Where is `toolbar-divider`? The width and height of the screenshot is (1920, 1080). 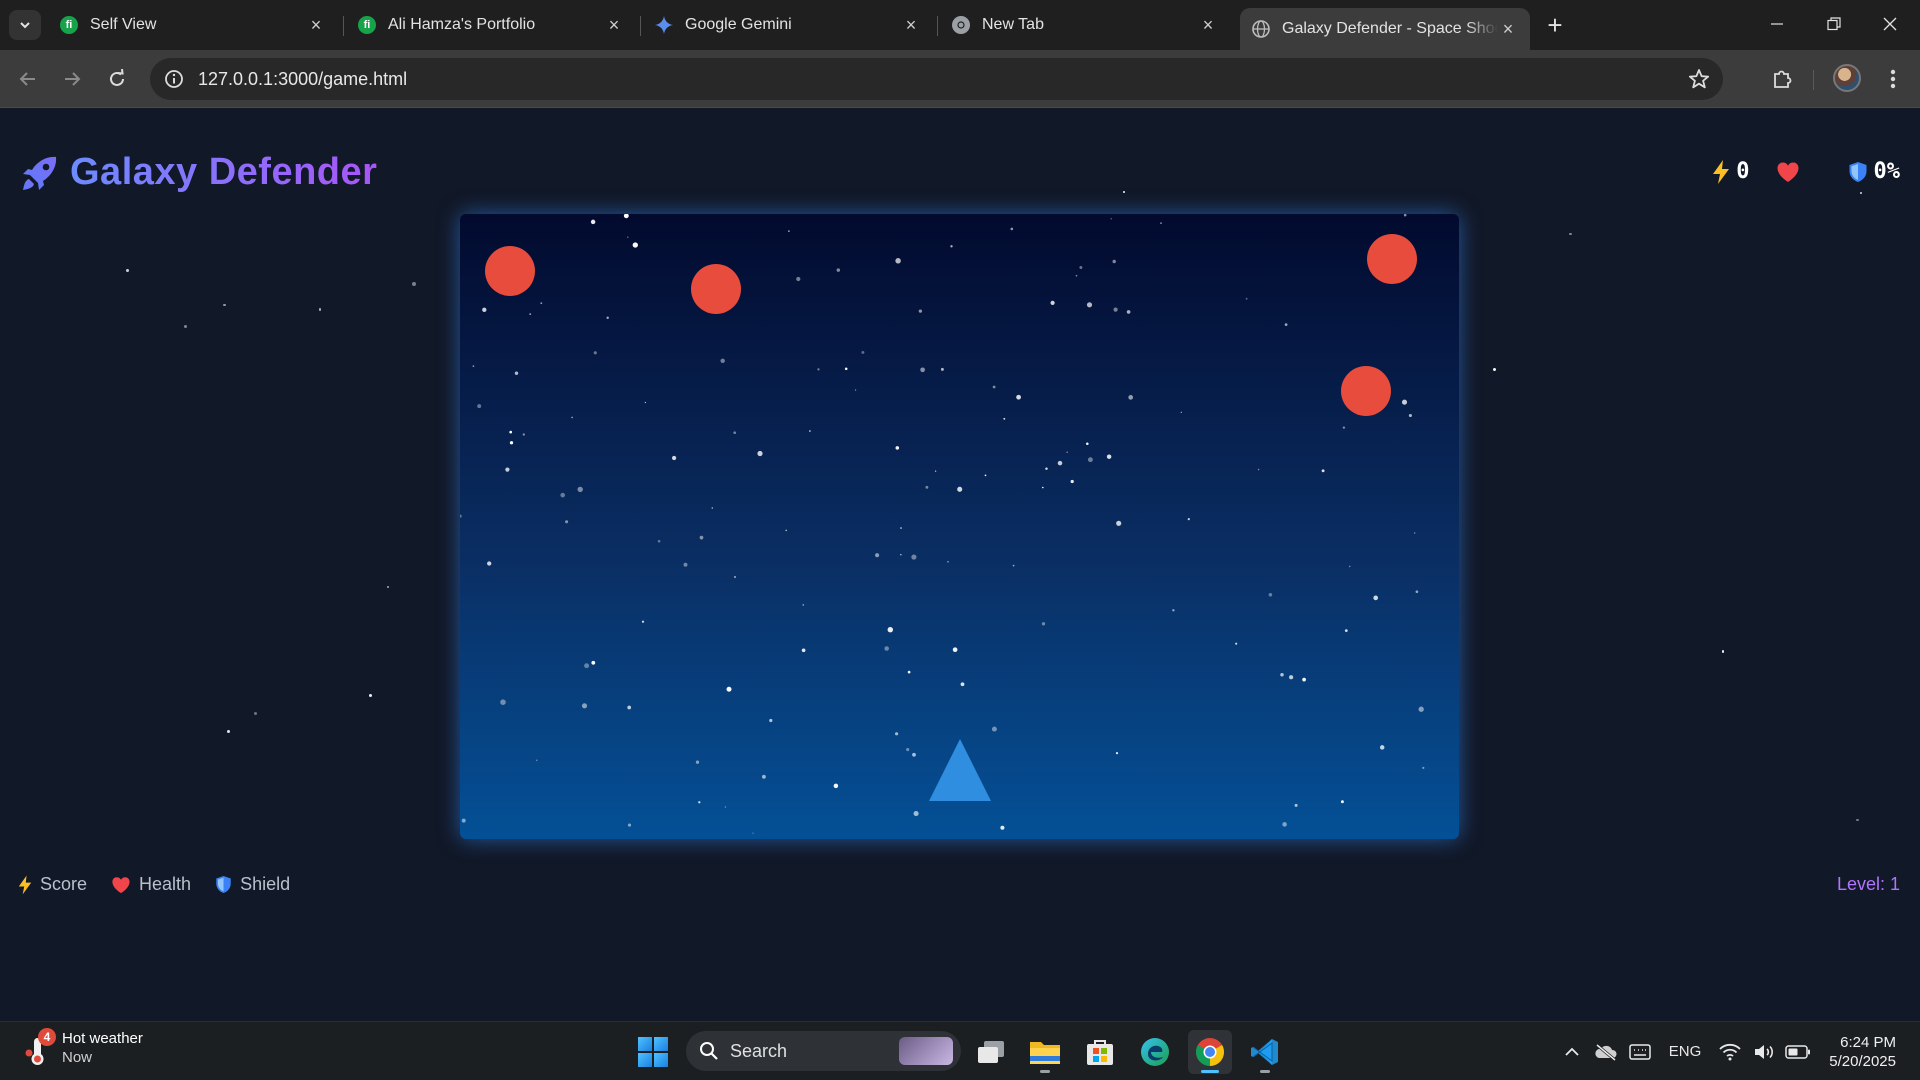
toolbar-divider is located at coordinates (1813, 80).